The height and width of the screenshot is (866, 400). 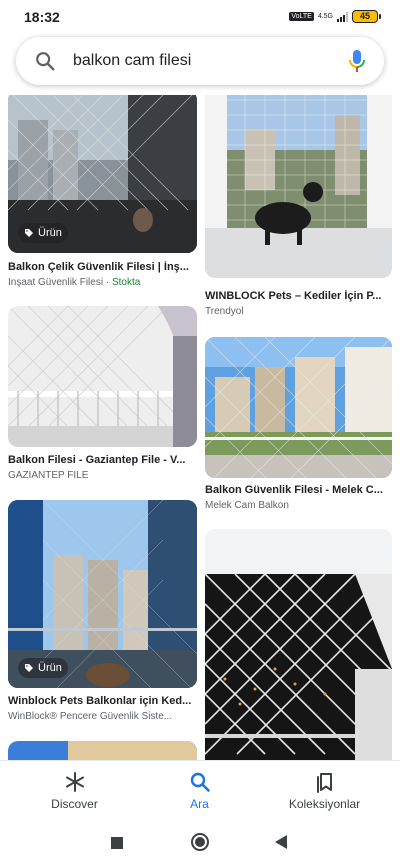 I want to click on recents-button, so click(x=117, y=843).